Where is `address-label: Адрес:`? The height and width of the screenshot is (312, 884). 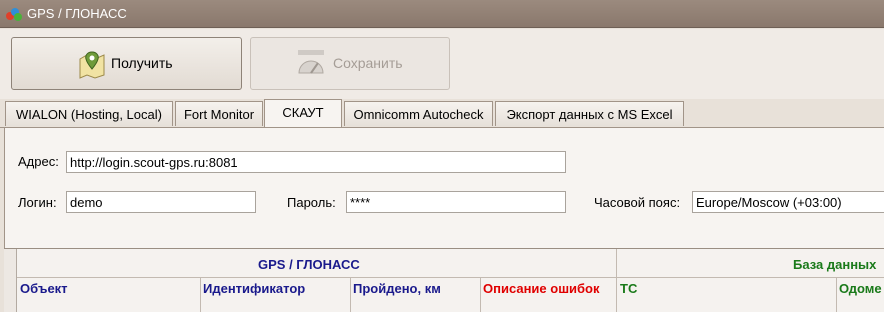 address-label: Адрес: is located at coordinates (38, 161).